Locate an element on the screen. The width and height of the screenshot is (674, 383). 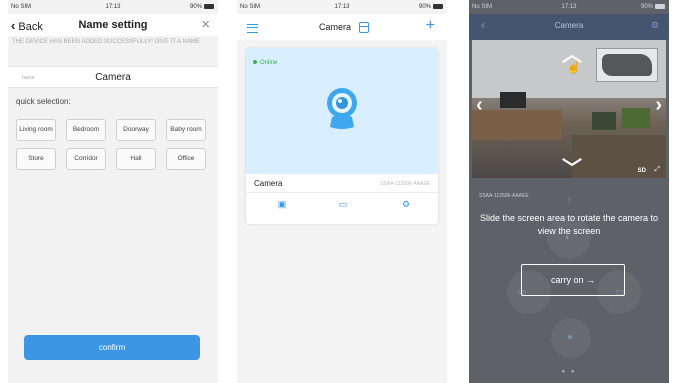
room-option-baby-room: Baby room is located at coordinates (186, 130).